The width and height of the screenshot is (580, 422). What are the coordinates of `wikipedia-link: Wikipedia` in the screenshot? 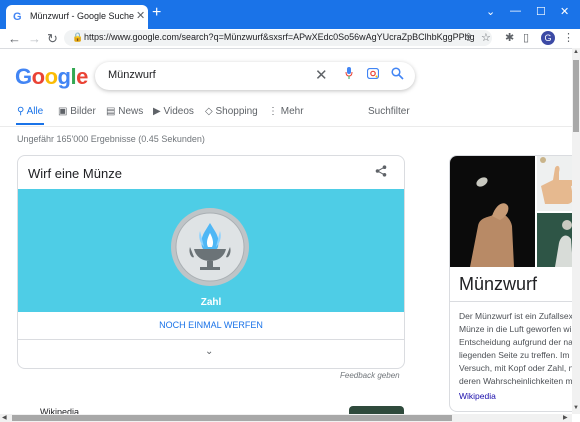 It's located at (477, 396).